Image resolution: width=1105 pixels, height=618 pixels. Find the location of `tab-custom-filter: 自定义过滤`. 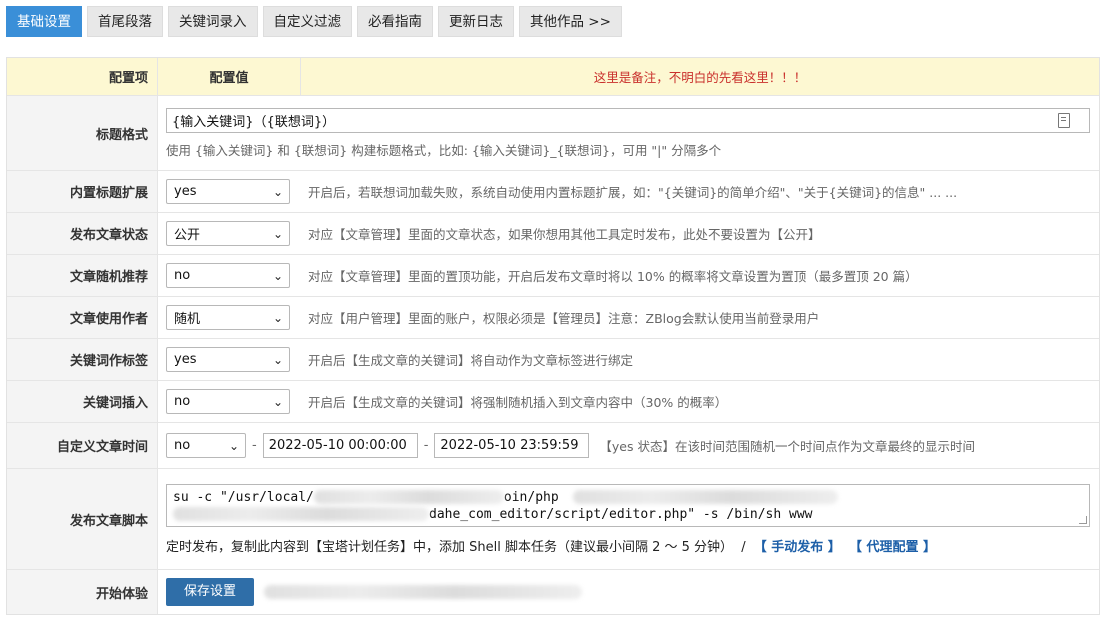

tab-custom-filter: 自定义过滤 is located at coordinates (307, 21).